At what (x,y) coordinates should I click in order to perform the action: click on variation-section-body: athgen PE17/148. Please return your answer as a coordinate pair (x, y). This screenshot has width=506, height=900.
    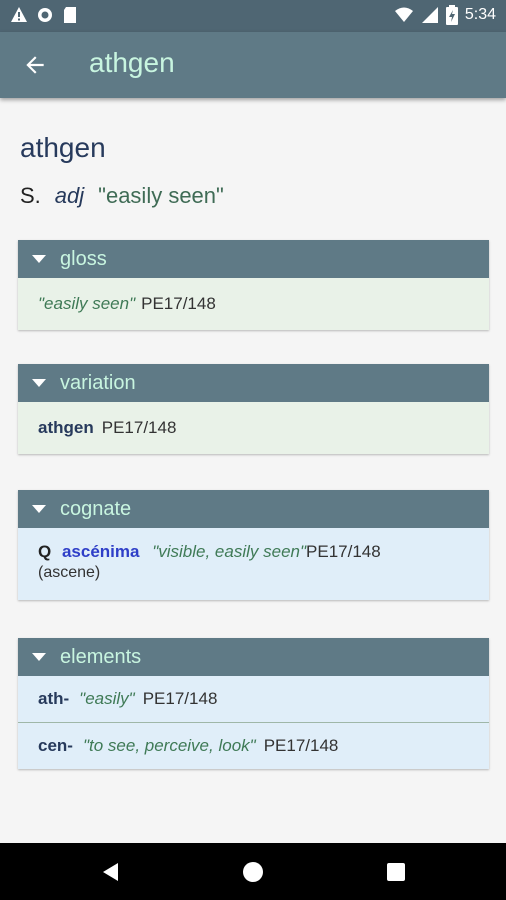
    Looking at the image, I should click on (253, 428).